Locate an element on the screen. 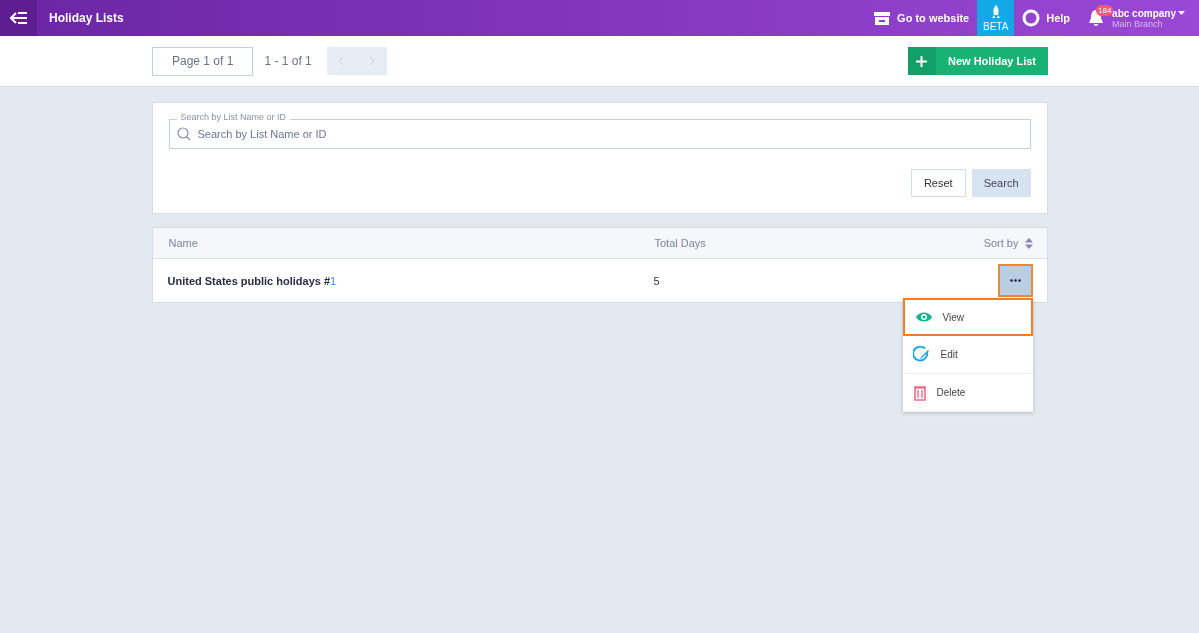 The width and height of the screenshot is (1199, 633). list-name: United States public holidays #1 is located at coordinates (252, 280).